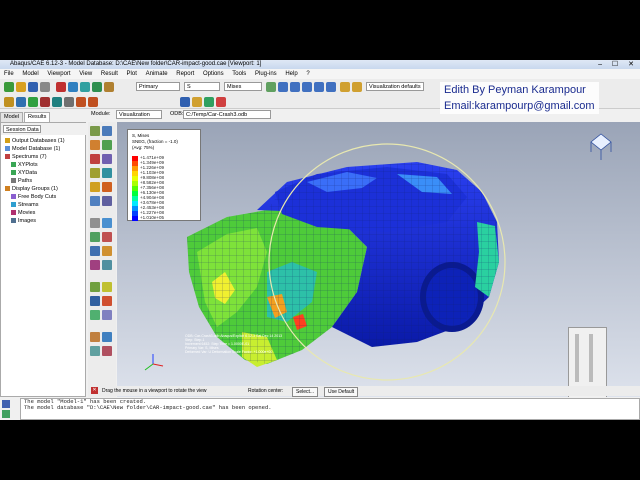 This screenshot has height=480, width=640. What do you see at coordinates (202, 86) in the screenshot?
I see `variable-select: S` at bounding box center [202, 86].